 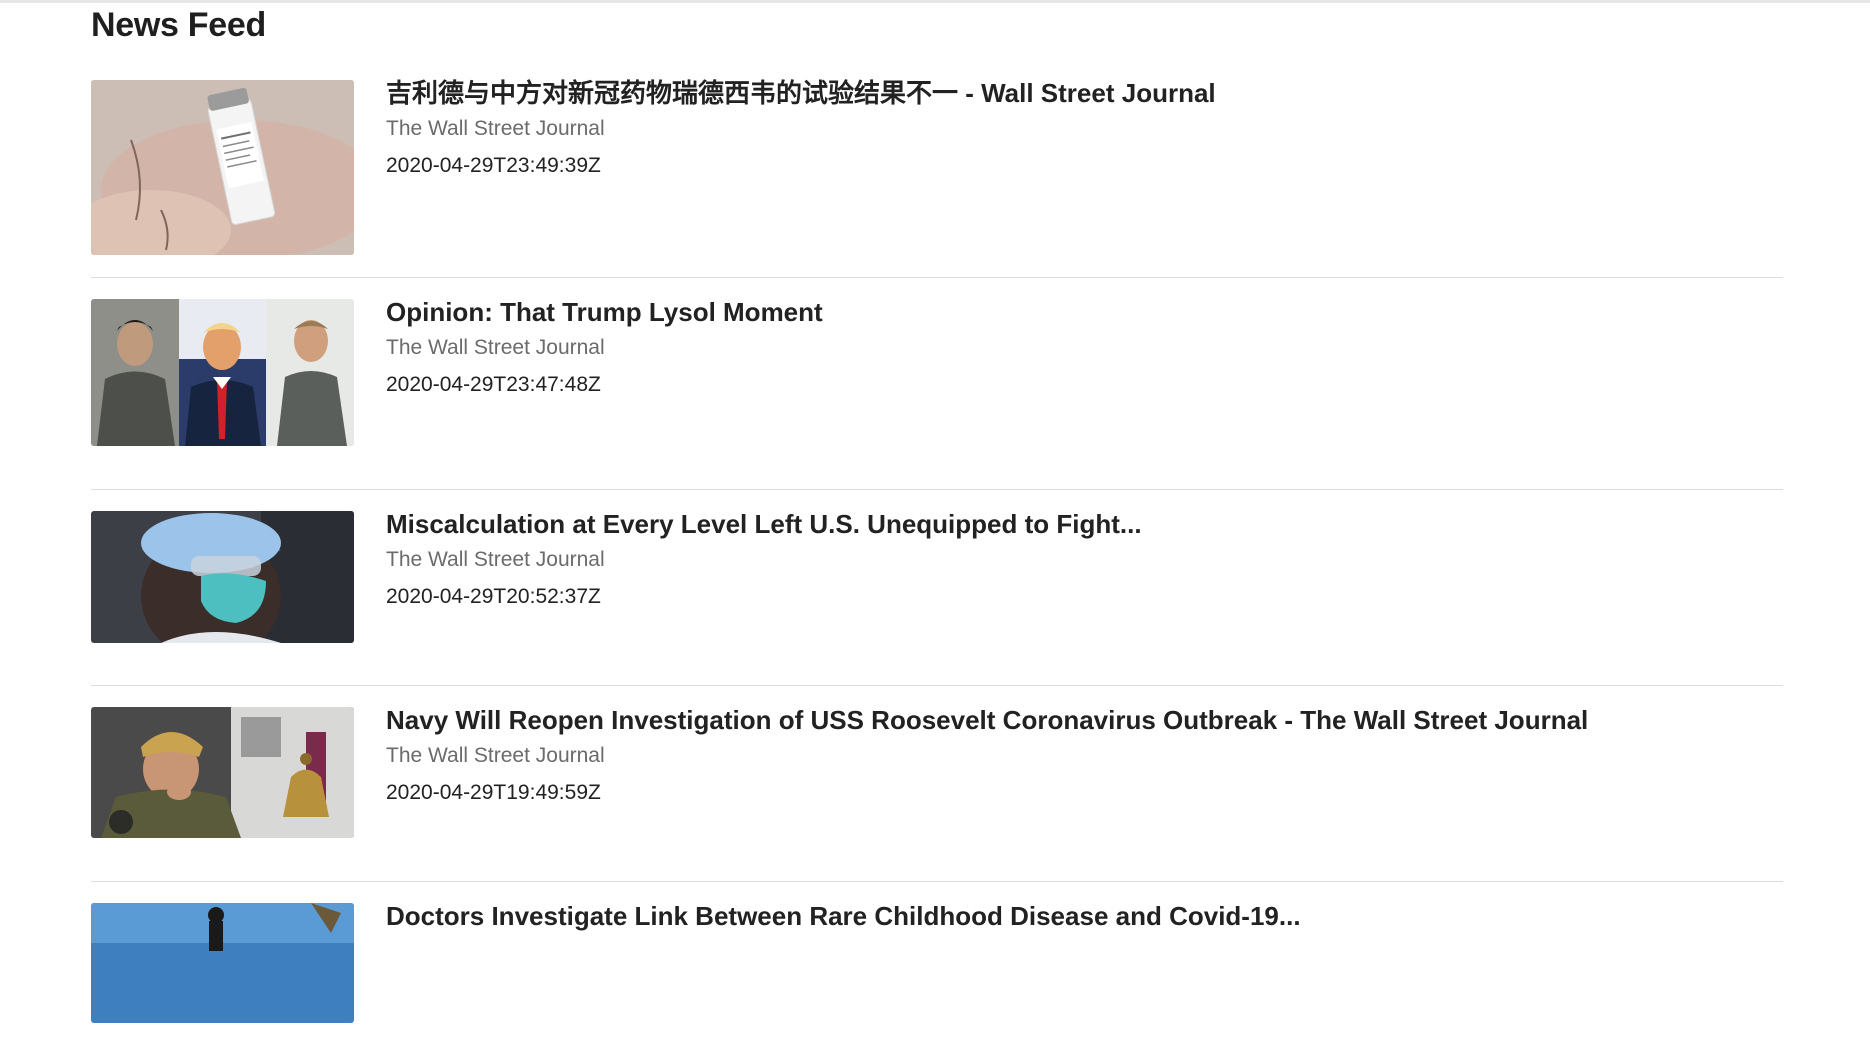 What do you see at coordinates (178, 25) in the screenshot?
I see `page-title: News Feed` at bounding box center [178, 25].